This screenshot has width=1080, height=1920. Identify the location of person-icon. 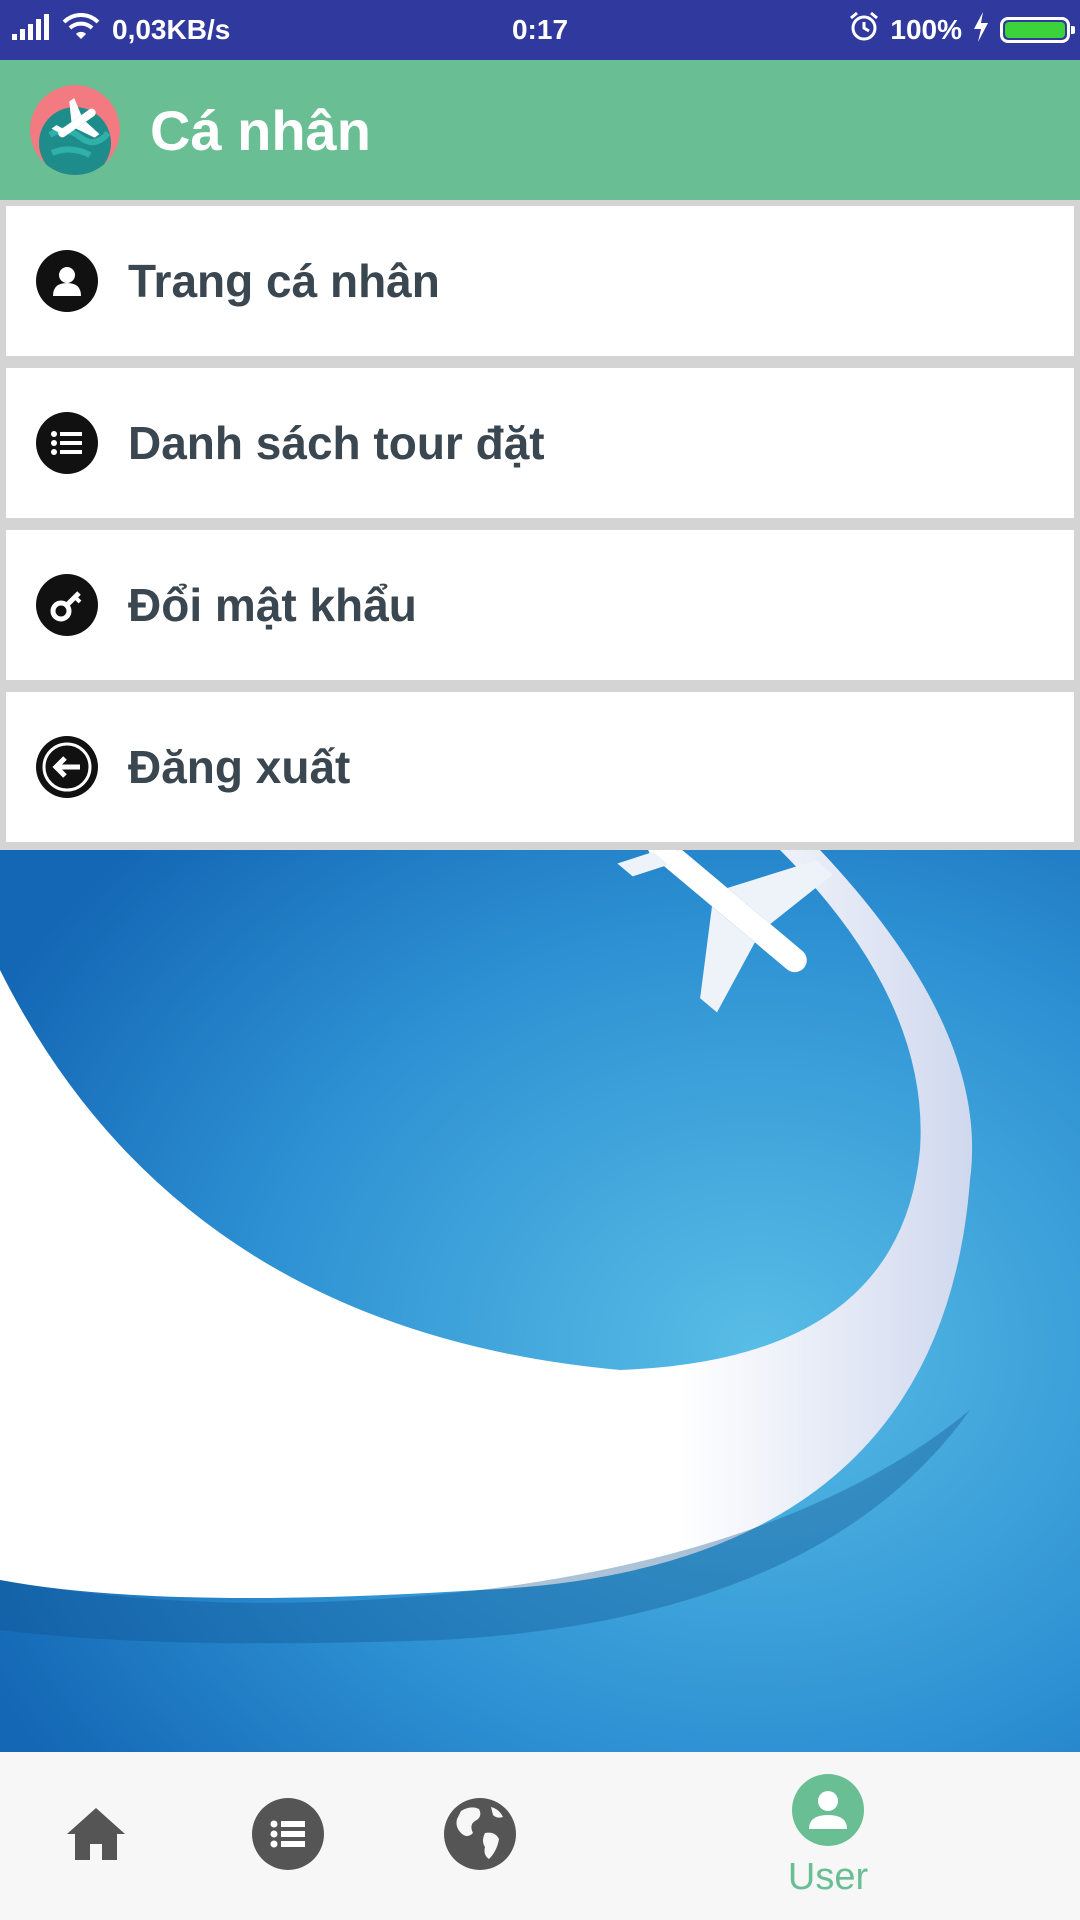
(67, 281).